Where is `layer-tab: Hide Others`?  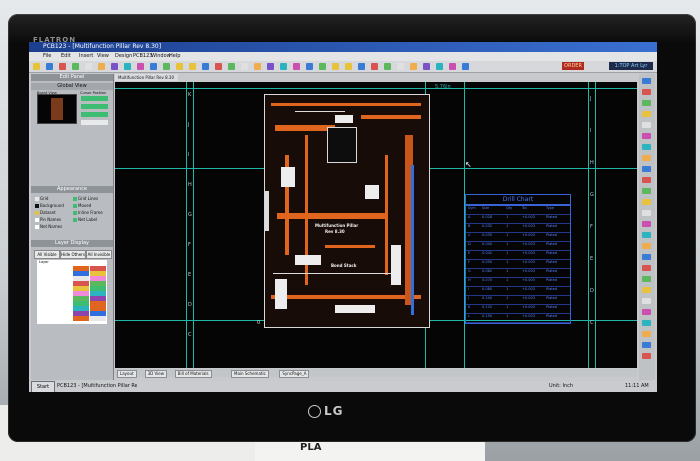 layer-tab: Hide Others is located at coordinates (73, 254).